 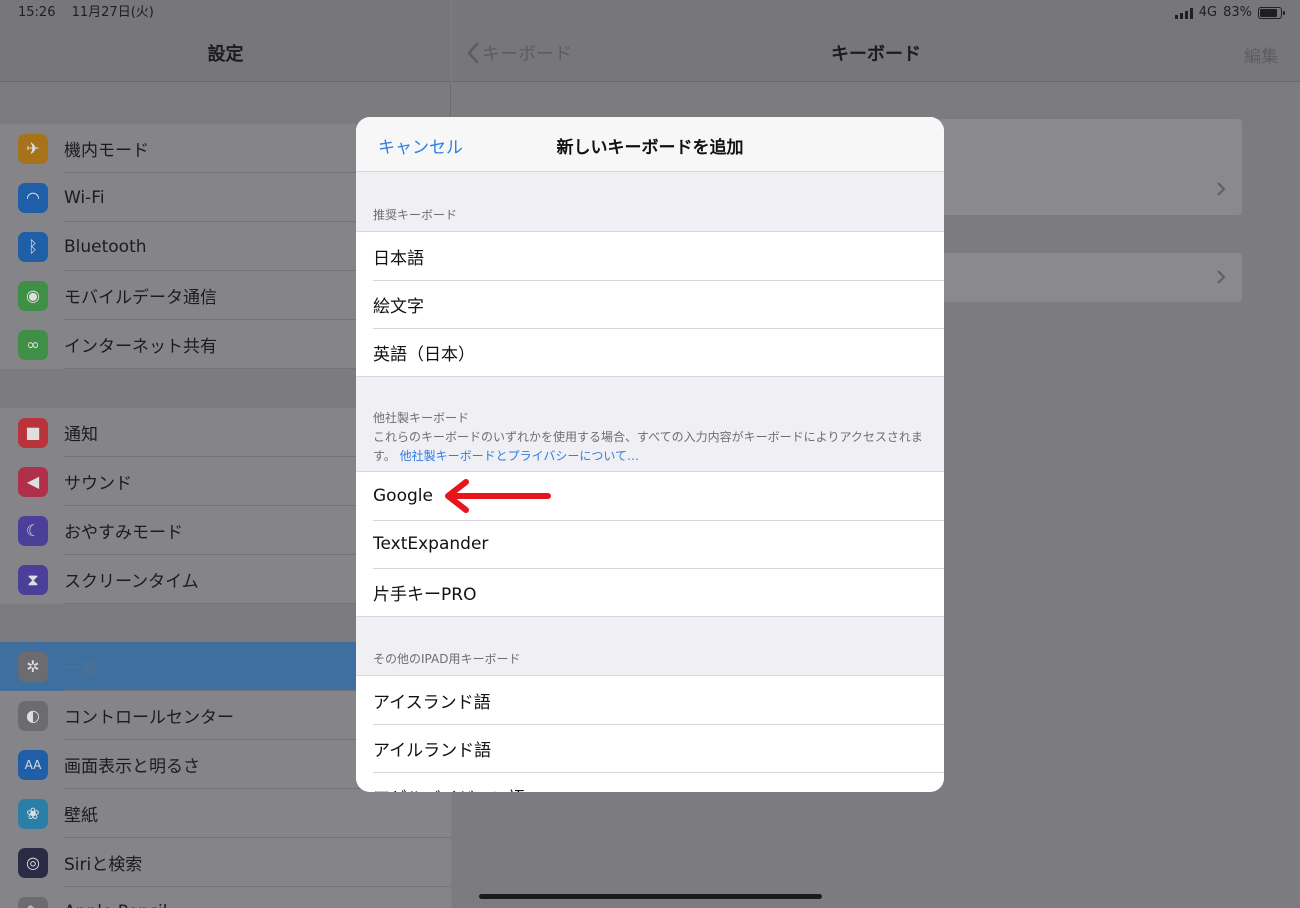 I want to click on other-keyboard-row: アゼルバイジャン語, so click(x=650, y=782).